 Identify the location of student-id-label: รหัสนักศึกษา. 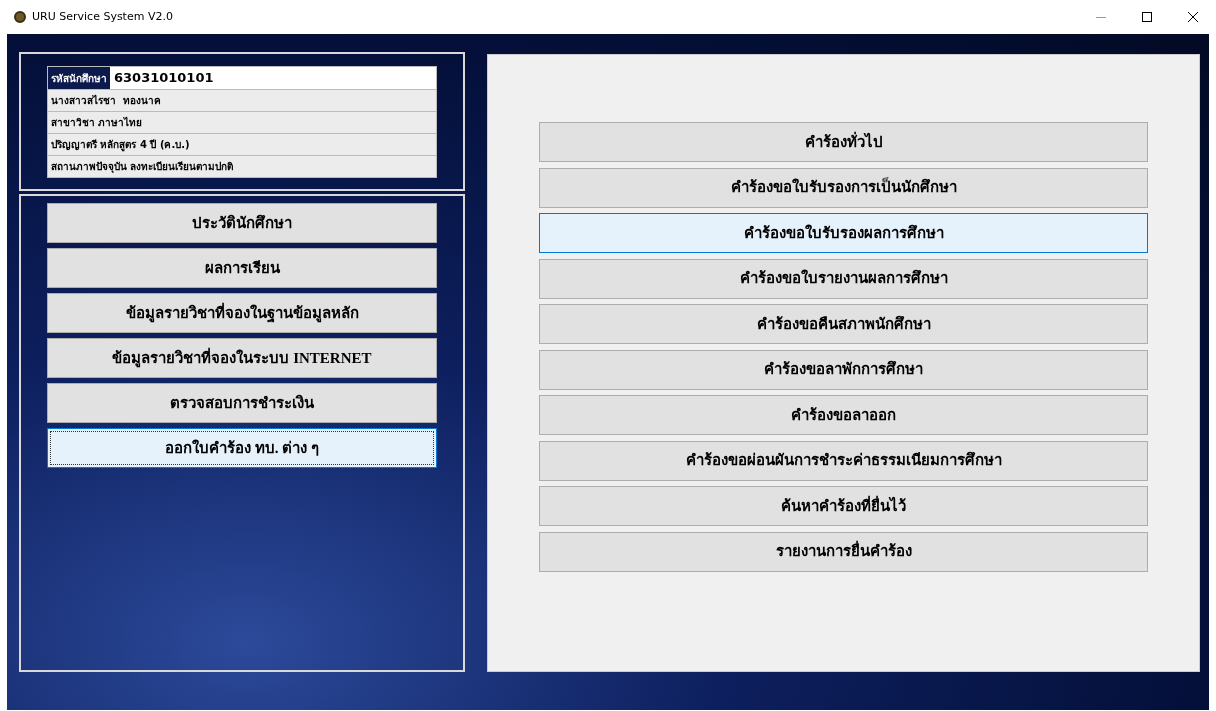
(79, 78).